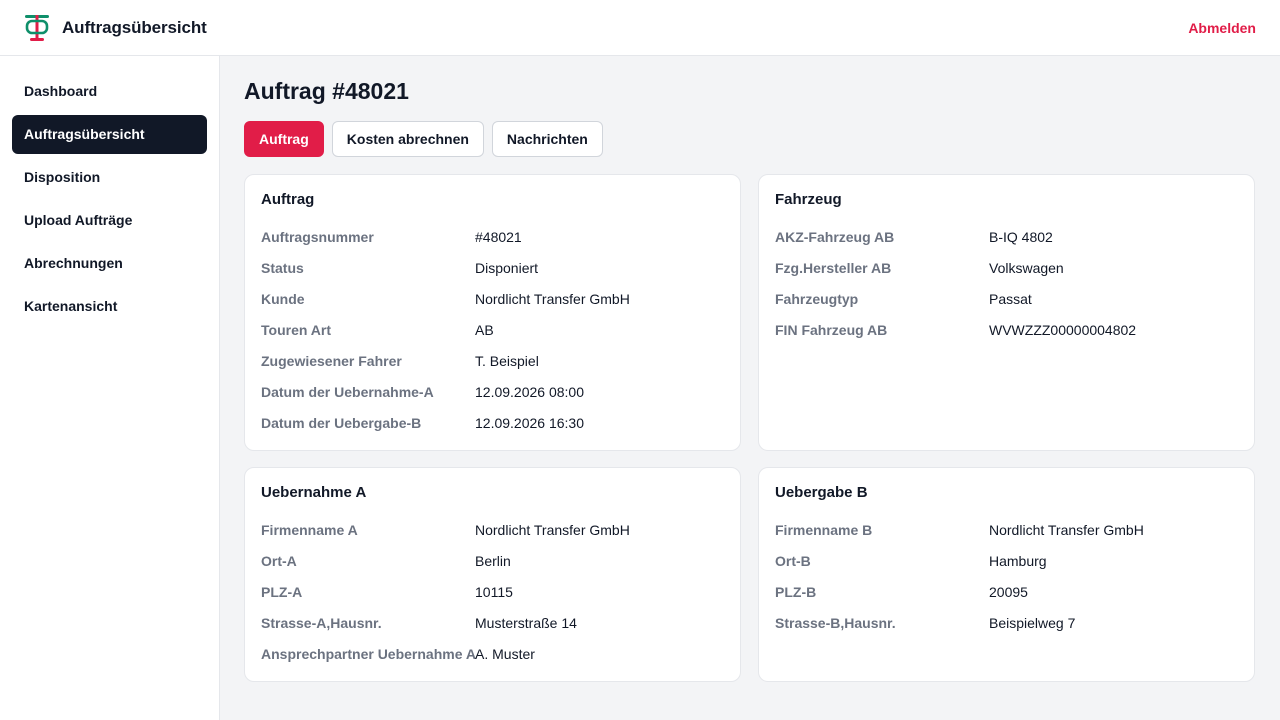 The width and height of the screenshot is (1280, 720). I want to click on detail-row: Datum der Uebernahme-A 12.09.2026 08:00, so click(492, 391).